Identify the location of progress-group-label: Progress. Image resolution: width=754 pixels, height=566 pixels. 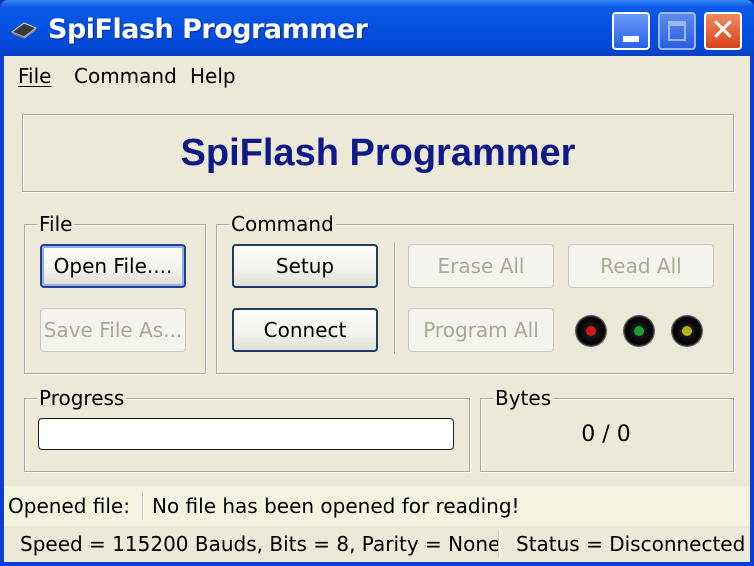
(82, 398).